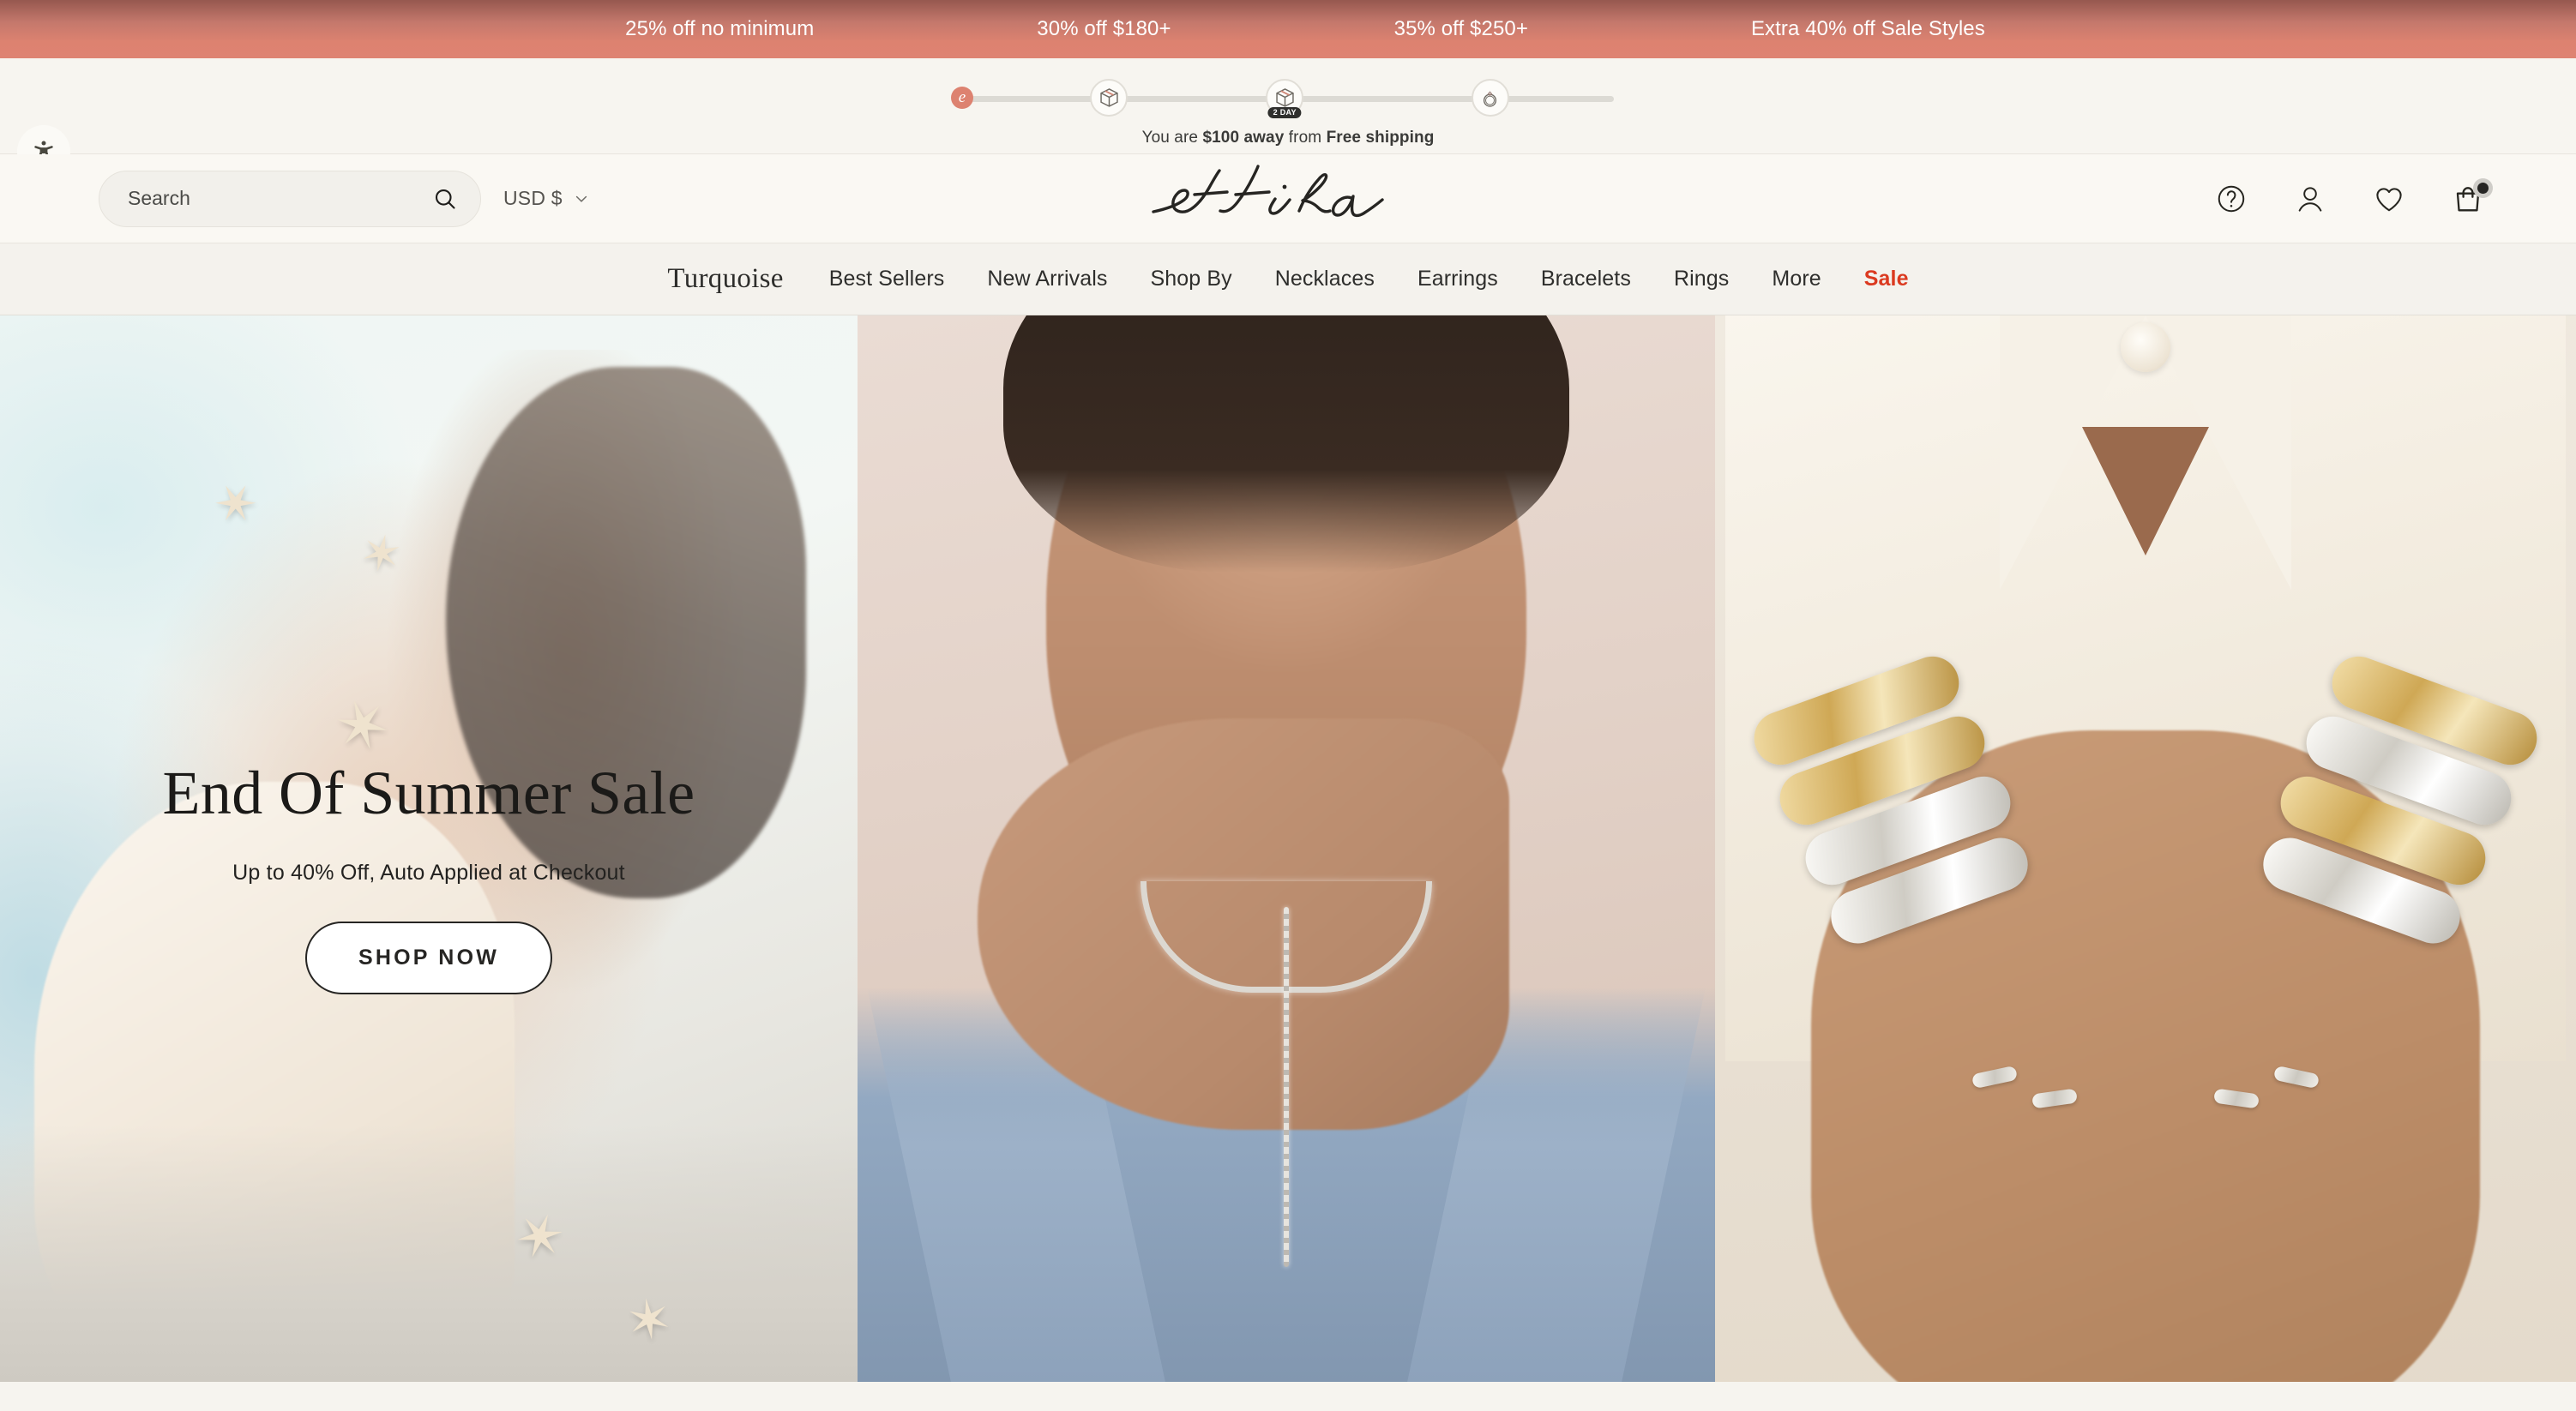  What do you see at coordinates (1305, 138) in the screenshot?
I see `shipping-message-middle: from` at bounding box center [1305, 138].